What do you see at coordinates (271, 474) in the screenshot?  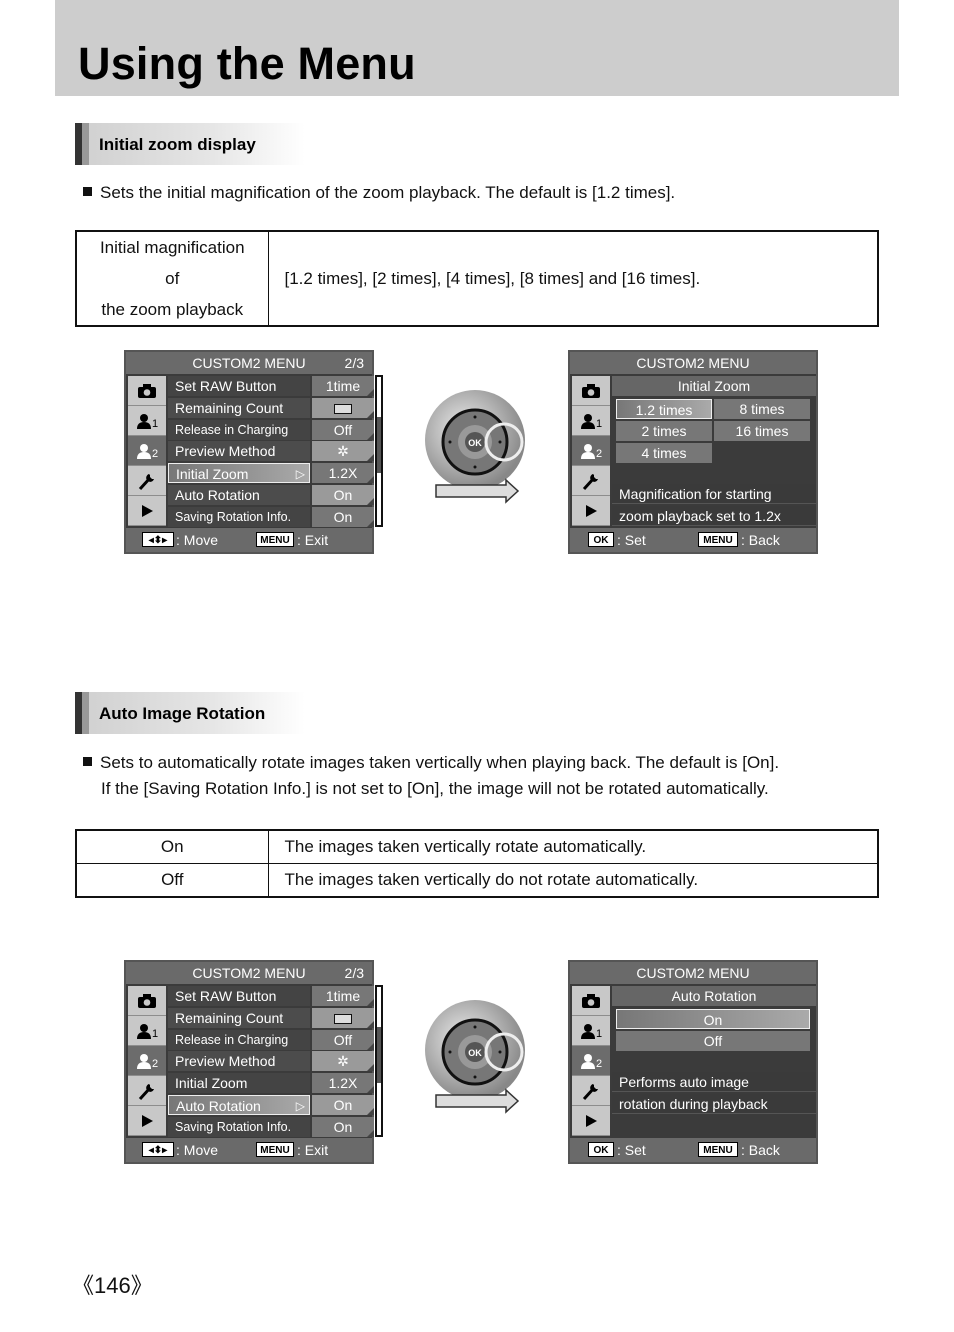 I see `menu-row-initial-zoom: Initial Zoom ▷ 1.2X` at bounding box center [271, 474].